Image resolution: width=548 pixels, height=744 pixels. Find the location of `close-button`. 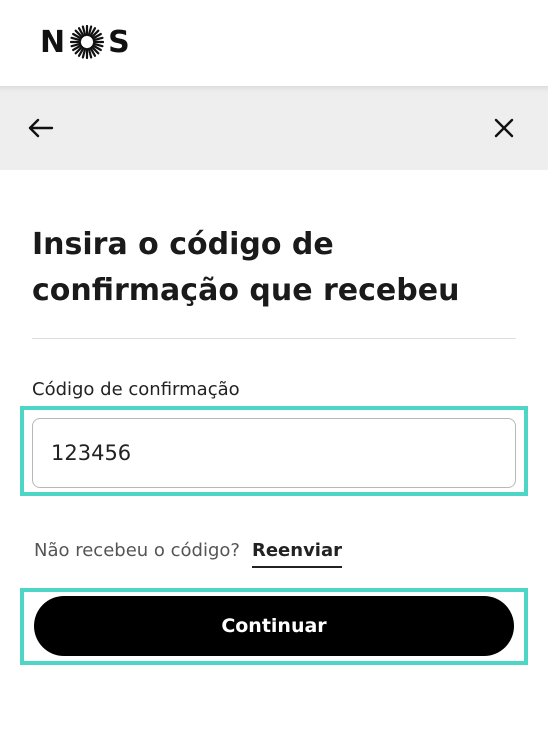

close-button is located at coordinates (504, 128).